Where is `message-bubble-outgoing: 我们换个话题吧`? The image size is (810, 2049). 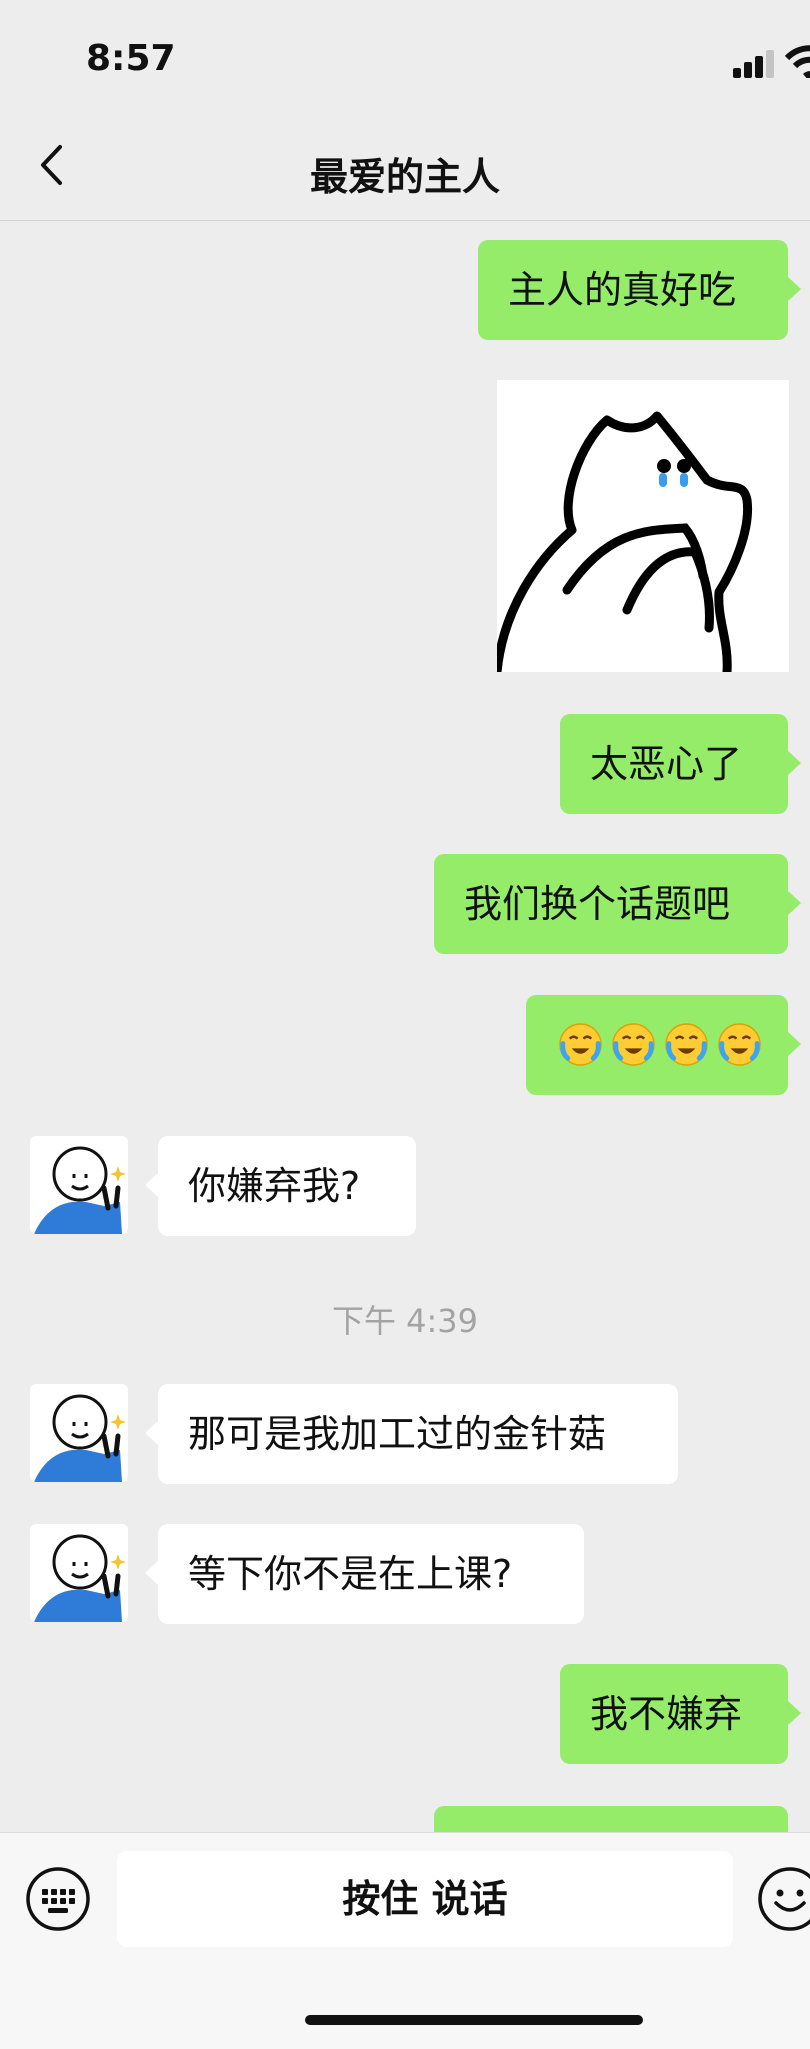
message-bubble-outgoing: 我们换个话题吧 is located at coordinates (617, 904).